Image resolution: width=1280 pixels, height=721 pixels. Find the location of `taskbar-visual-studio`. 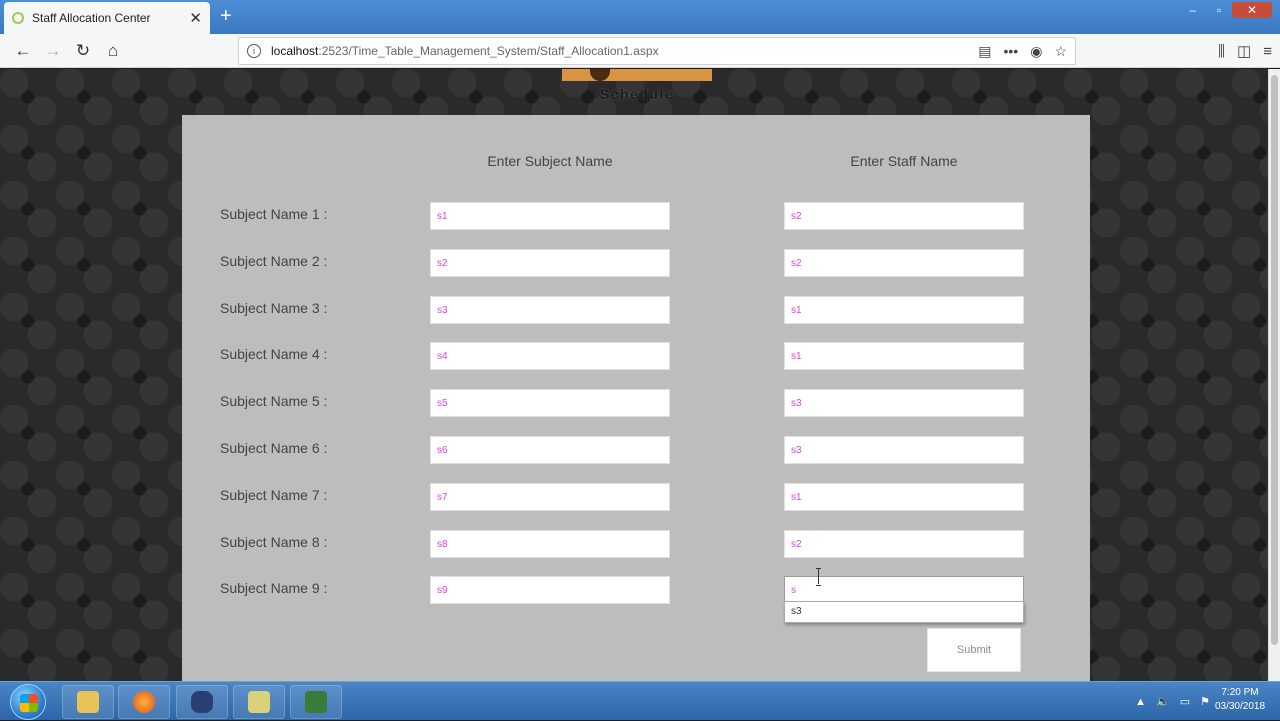

taskbar-visual-studio is located at coordinates (202, 702).